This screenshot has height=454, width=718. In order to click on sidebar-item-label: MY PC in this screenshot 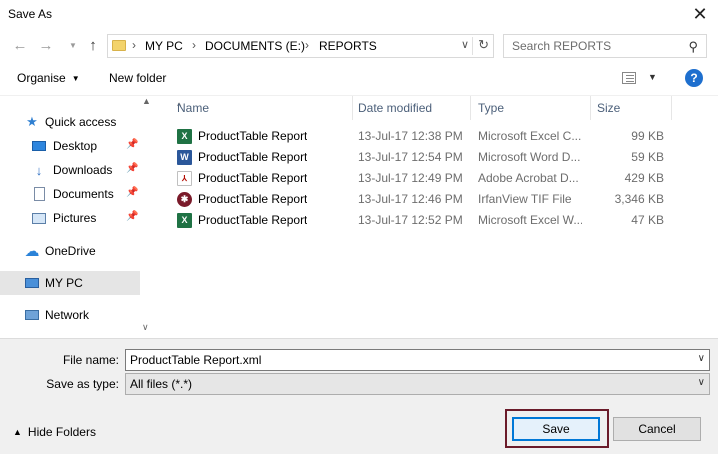, I will do `click(64, 283)`.